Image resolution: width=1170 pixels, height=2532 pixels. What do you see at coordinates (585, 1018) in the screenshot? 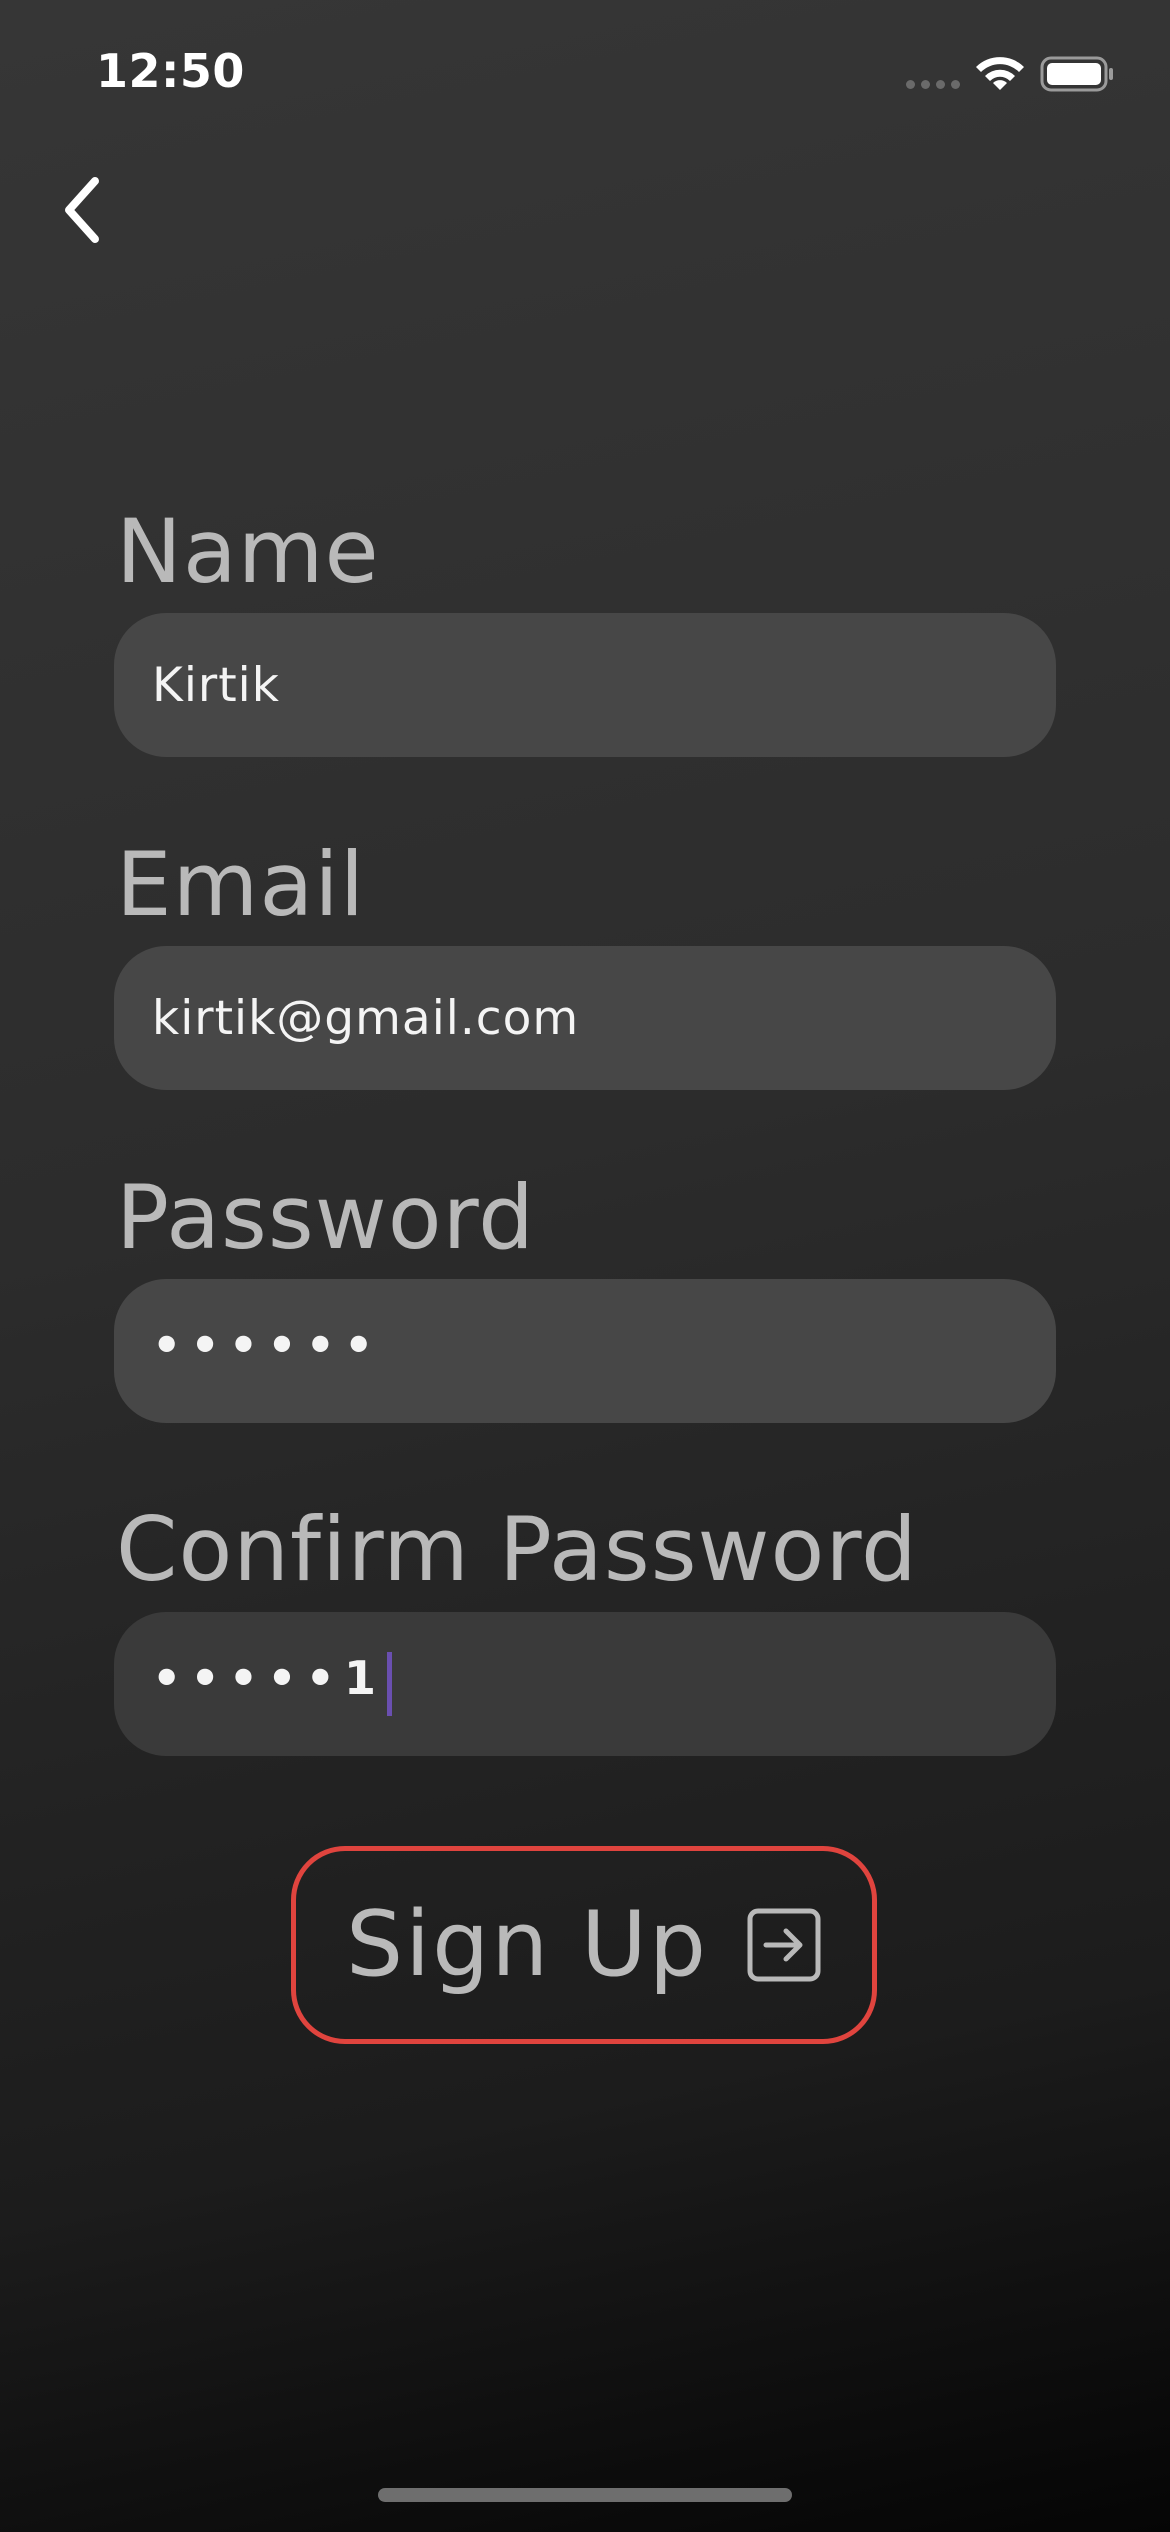
I see `email-field: kirtik@gmail.com` at bounding box center [585, 1018].